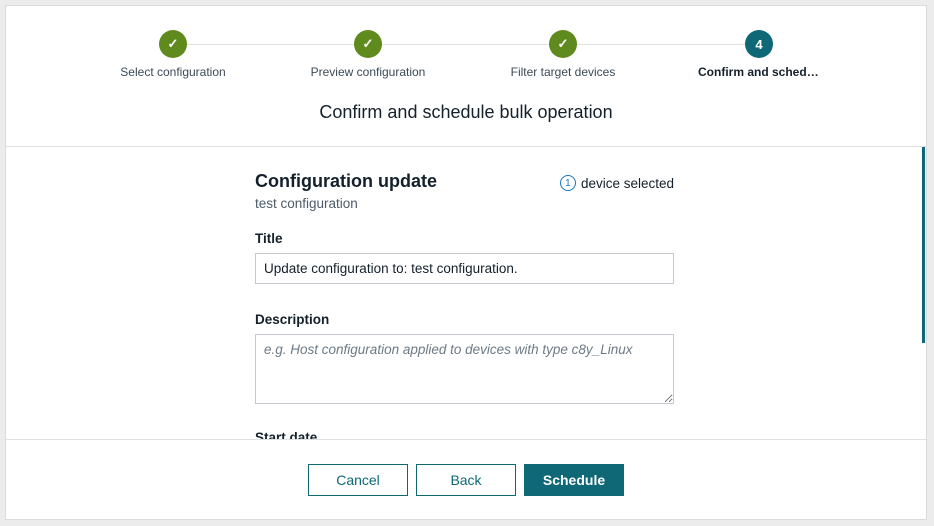  I want to click on operation-subtitle: test configuration, so click(306, 203).